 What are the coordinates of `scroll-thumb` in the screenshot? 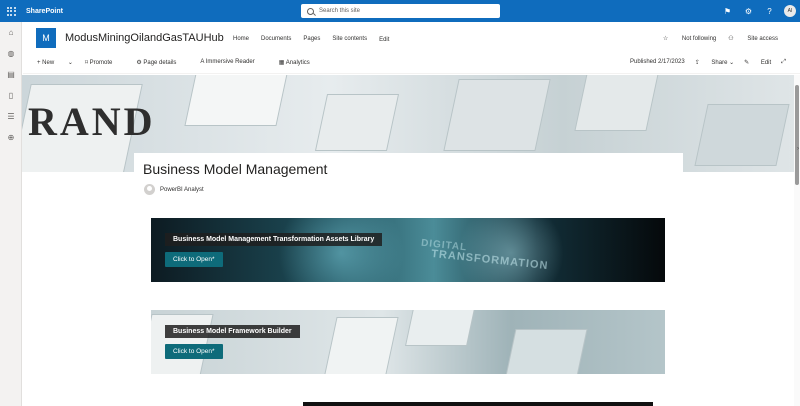 It's located at (797, 135).